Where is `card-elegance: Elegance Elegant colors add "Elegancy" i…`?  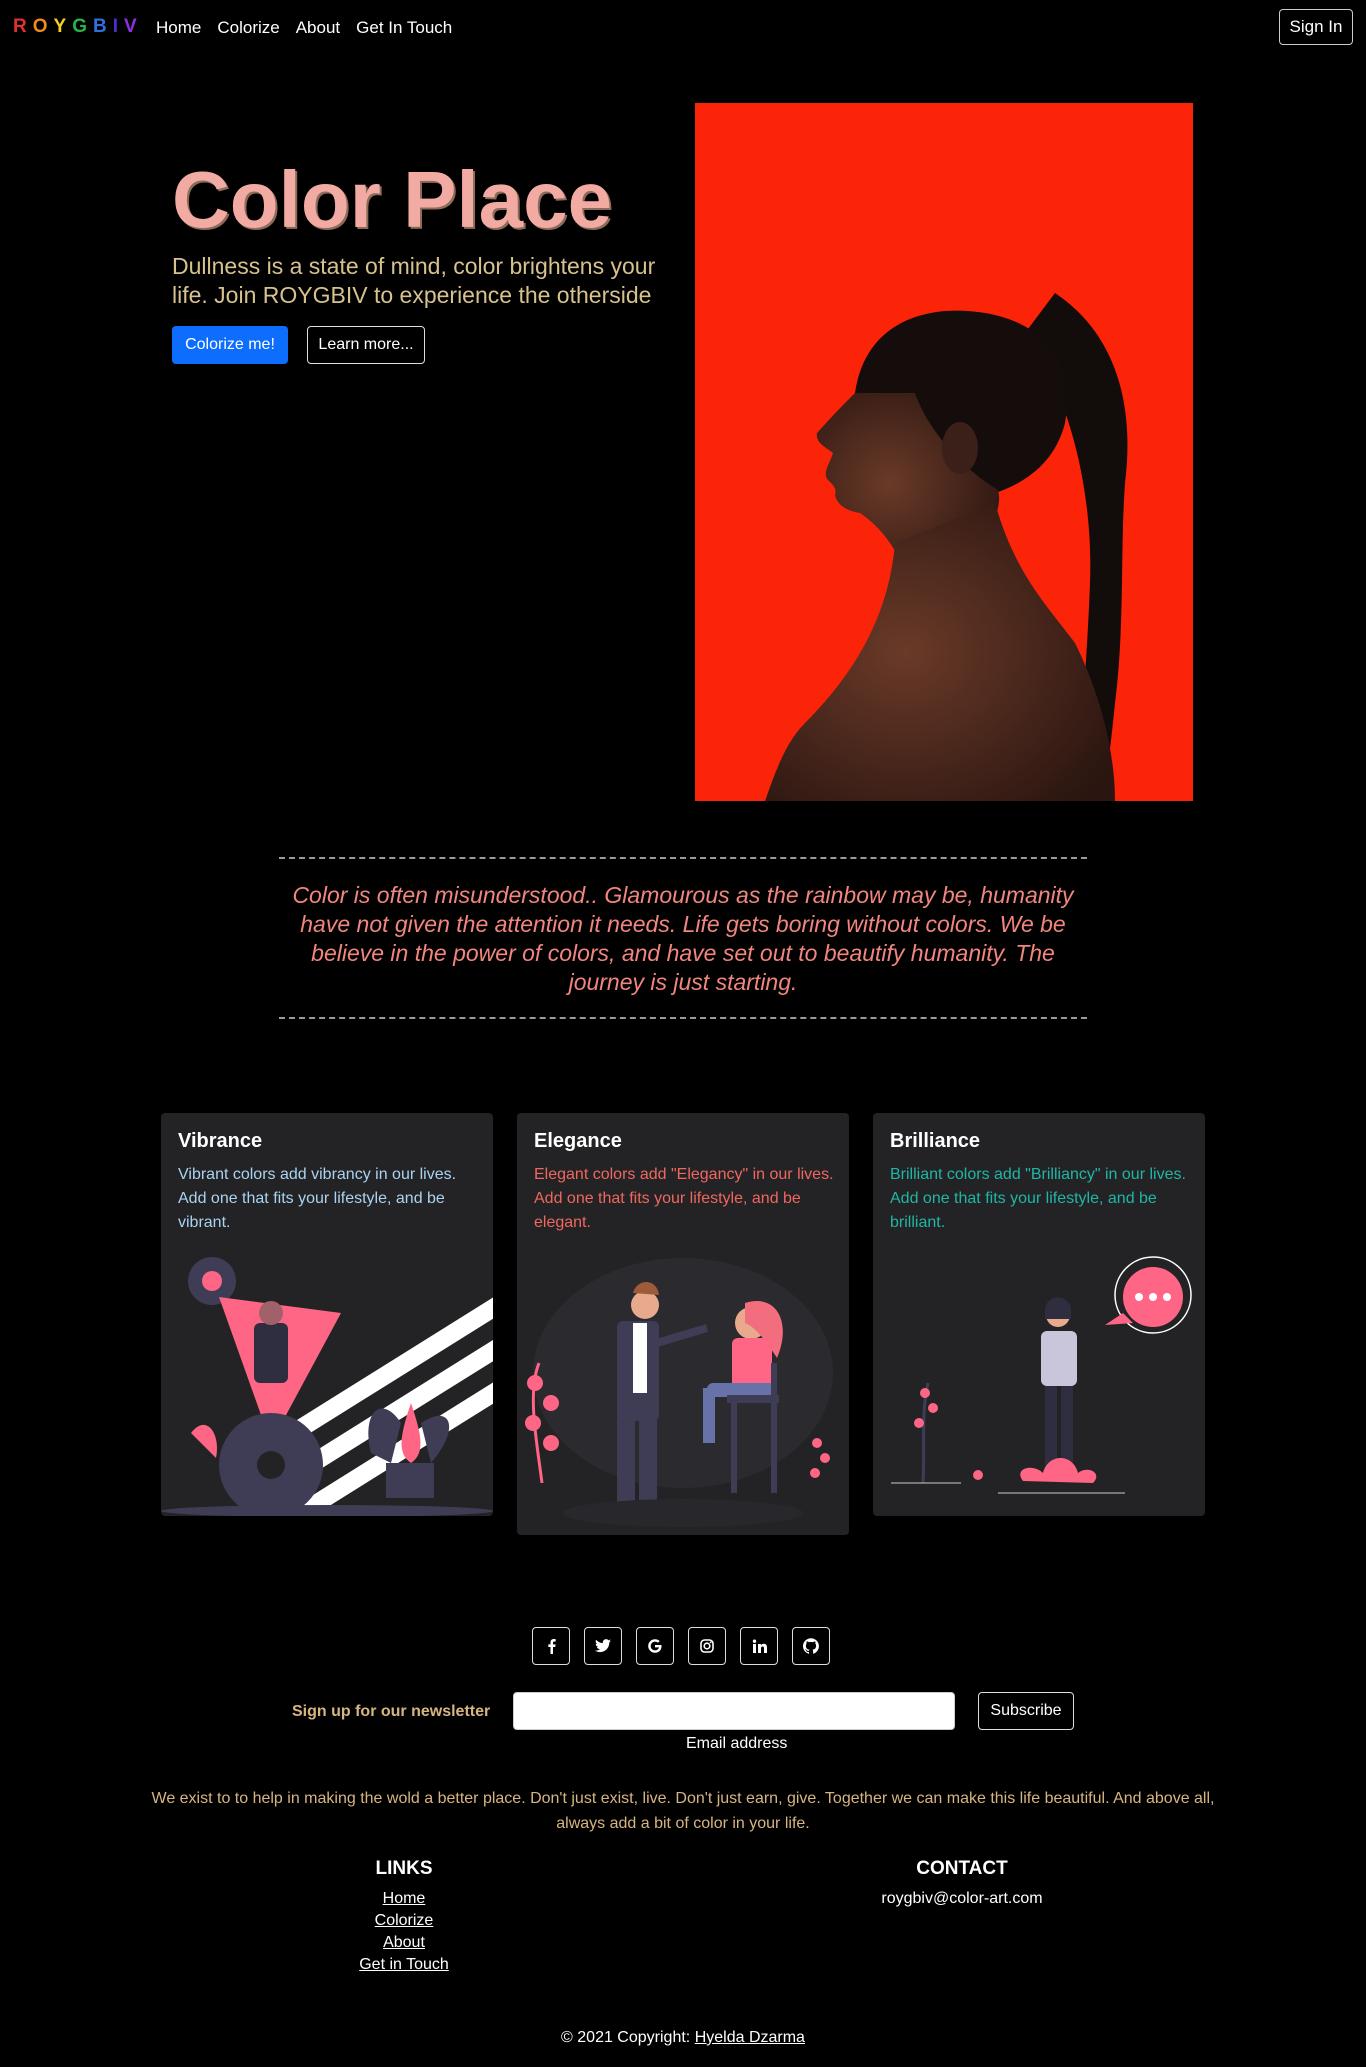 card-elegance: Elegance Elegant colors add "Elegancy" i… is located at coordinates (683, 1324).